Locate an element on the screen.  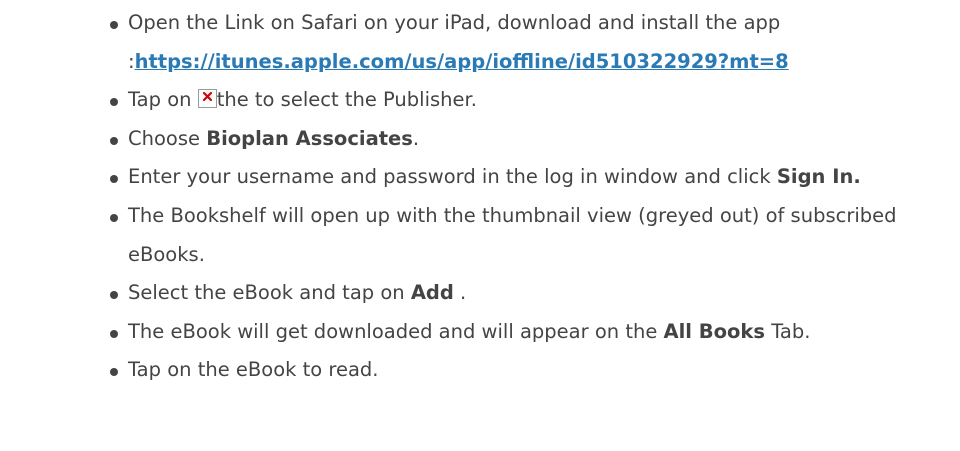
list-item: Tap on the eBook to read. is located at coordinates (535, 370).